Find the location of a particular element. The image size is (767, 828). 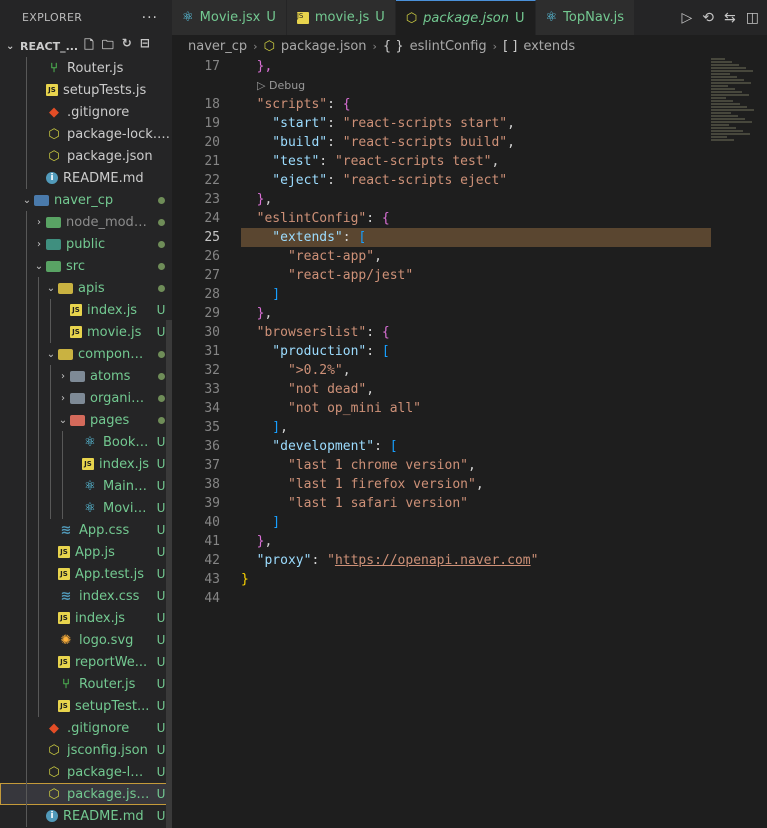

more-actions-icon: ··· is located at coordinates (150, 18).